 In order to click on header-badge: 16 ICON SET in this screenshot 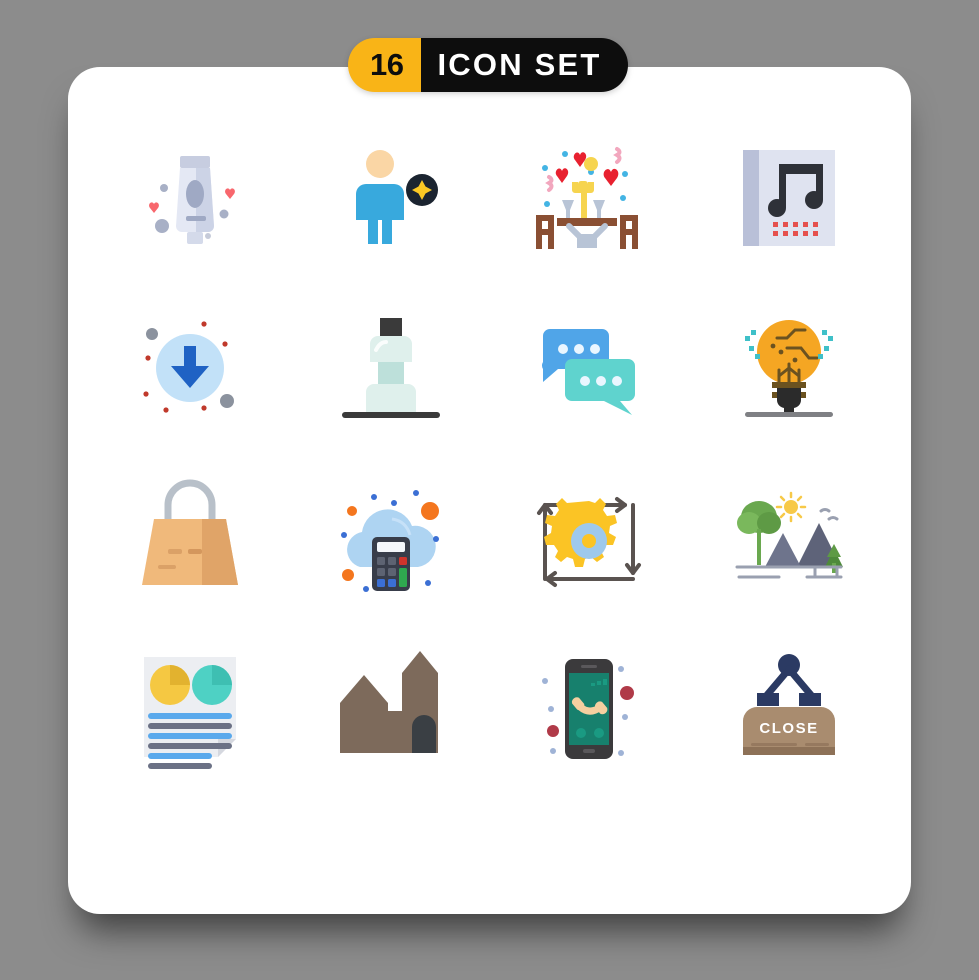, I will do `click(488, 65)`.